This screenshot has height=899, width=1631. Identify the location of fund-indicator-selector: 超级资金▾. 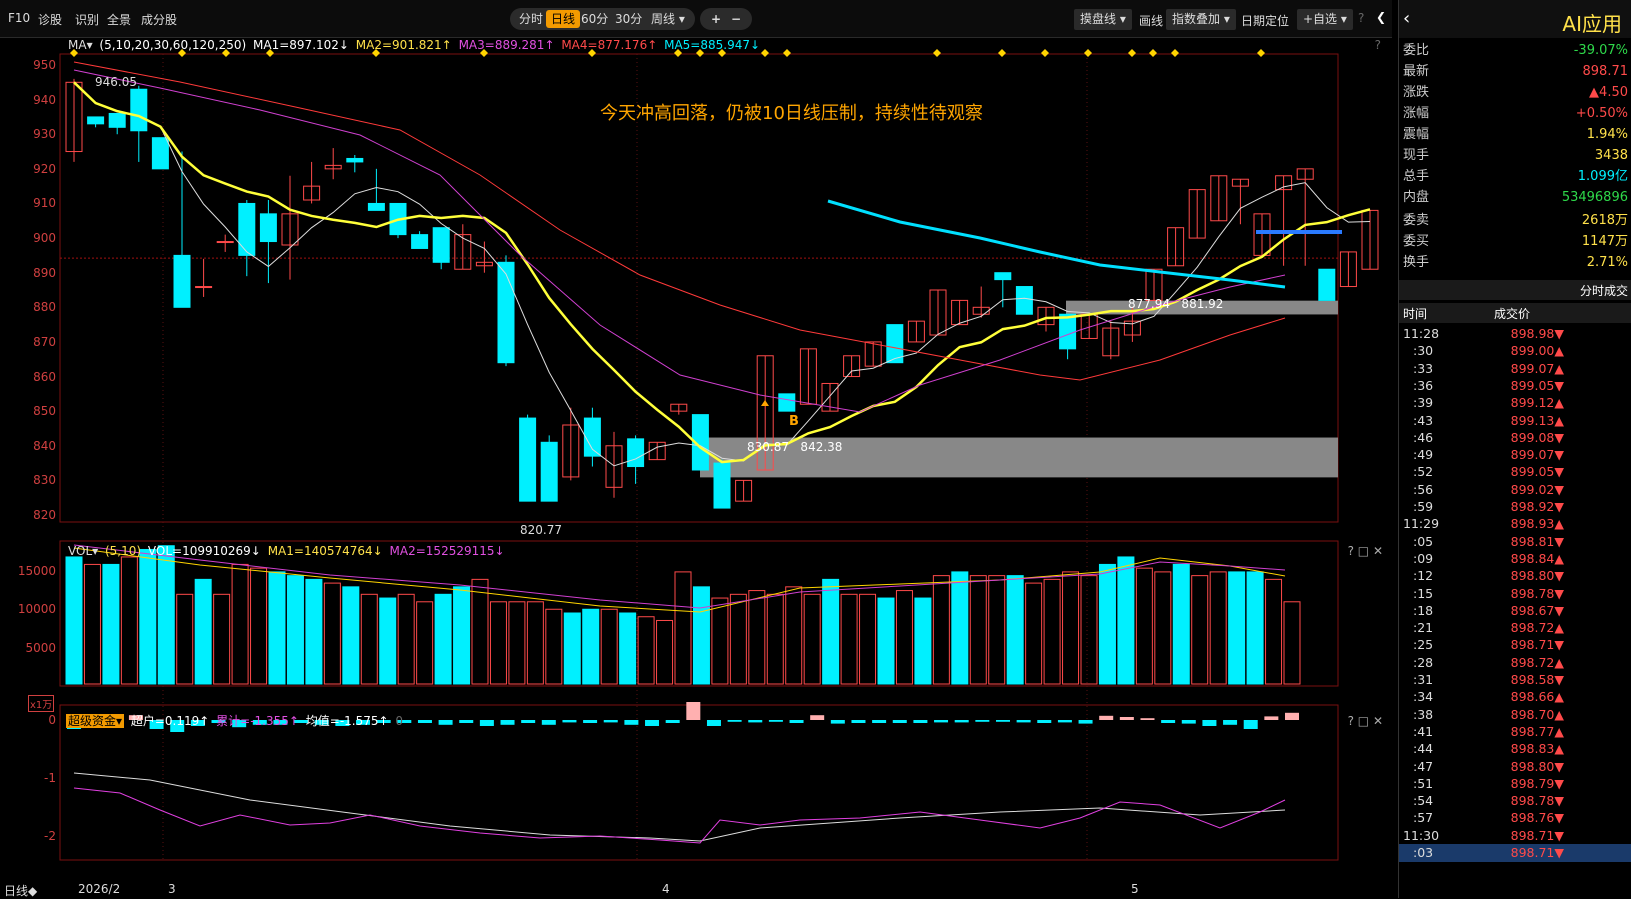
(95, 721).